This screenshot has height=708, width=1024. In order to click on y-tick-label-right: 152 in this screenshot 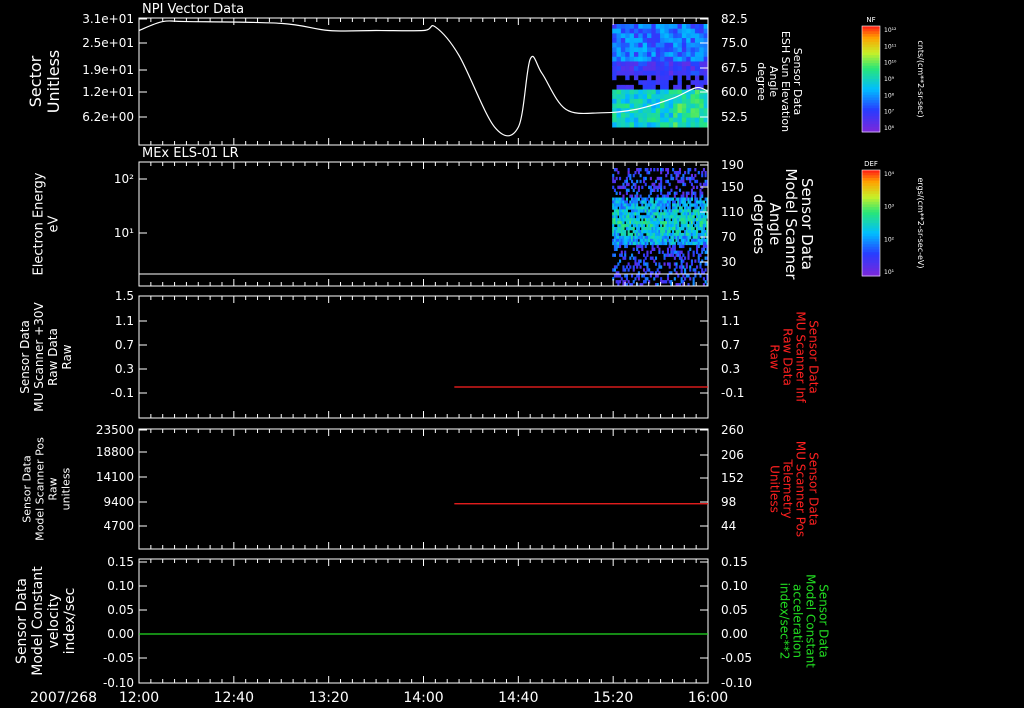, I will do `click(732, 478)`.